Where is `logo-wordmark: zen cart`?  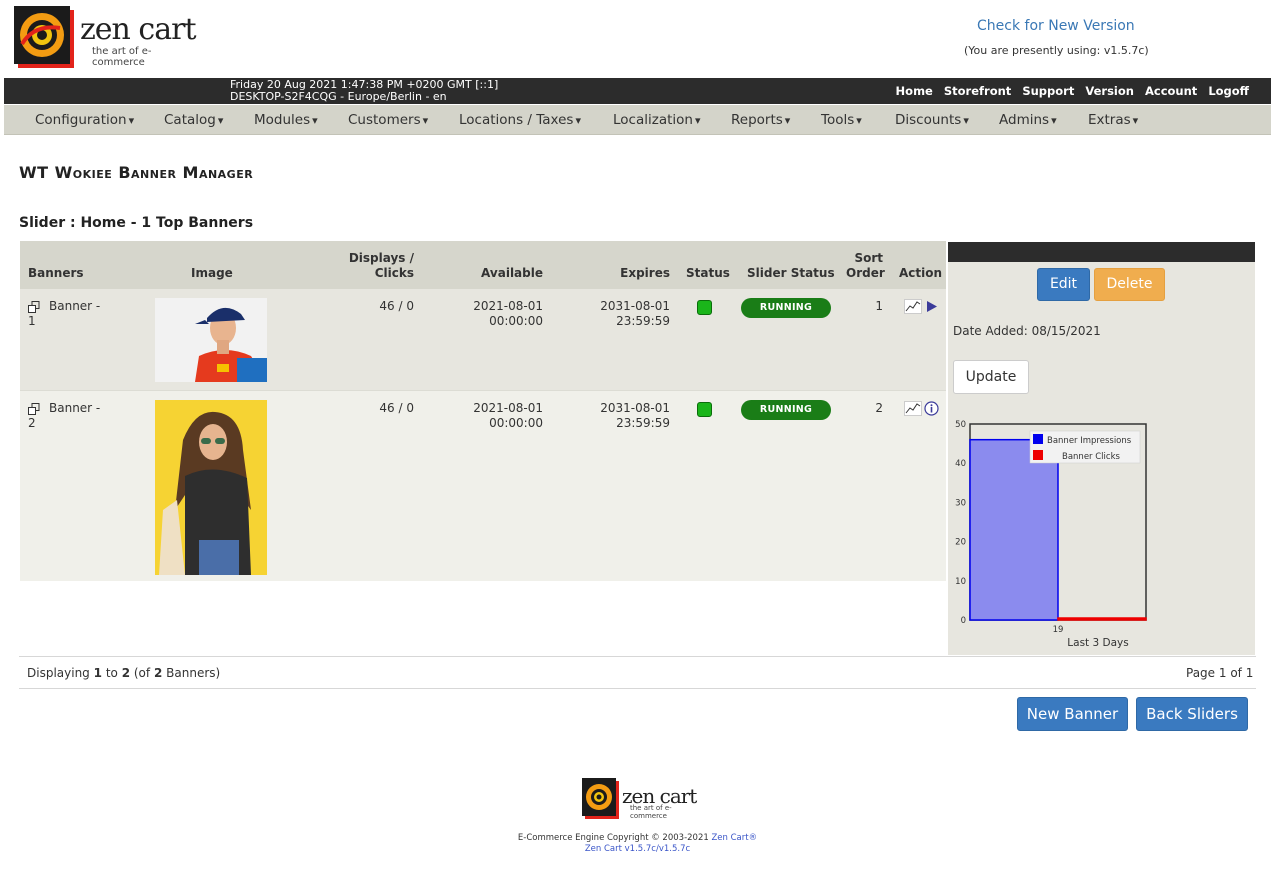 logo-wordmark: zen cart is located at coordinates (138, 29).